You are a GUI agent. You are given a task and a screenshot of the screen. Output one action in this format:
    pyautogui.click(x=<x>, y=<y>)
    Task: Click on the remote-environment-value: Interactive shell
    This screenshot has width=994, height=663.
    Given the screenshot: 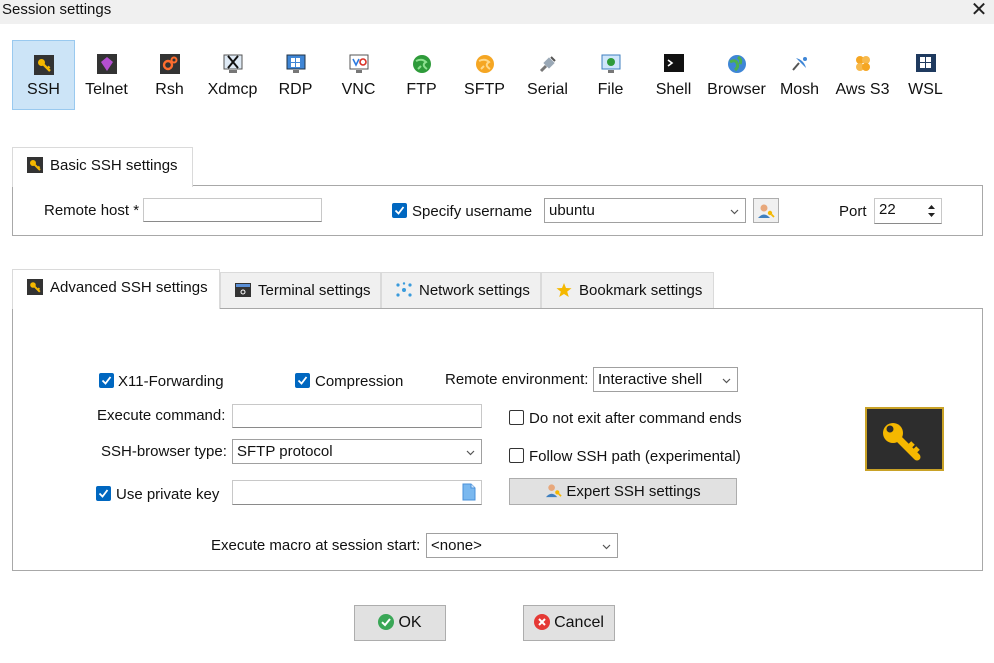 What is the action you would take?
    pyautogui.click(x=650, y=379)
    